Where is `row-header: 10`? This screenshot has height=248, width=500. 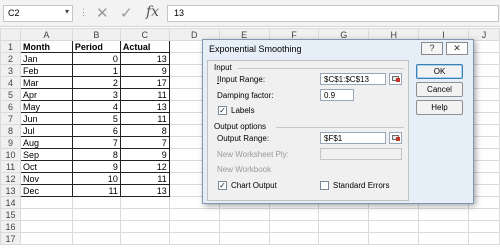
row-header: 10 is located at coordinates (10, 154).